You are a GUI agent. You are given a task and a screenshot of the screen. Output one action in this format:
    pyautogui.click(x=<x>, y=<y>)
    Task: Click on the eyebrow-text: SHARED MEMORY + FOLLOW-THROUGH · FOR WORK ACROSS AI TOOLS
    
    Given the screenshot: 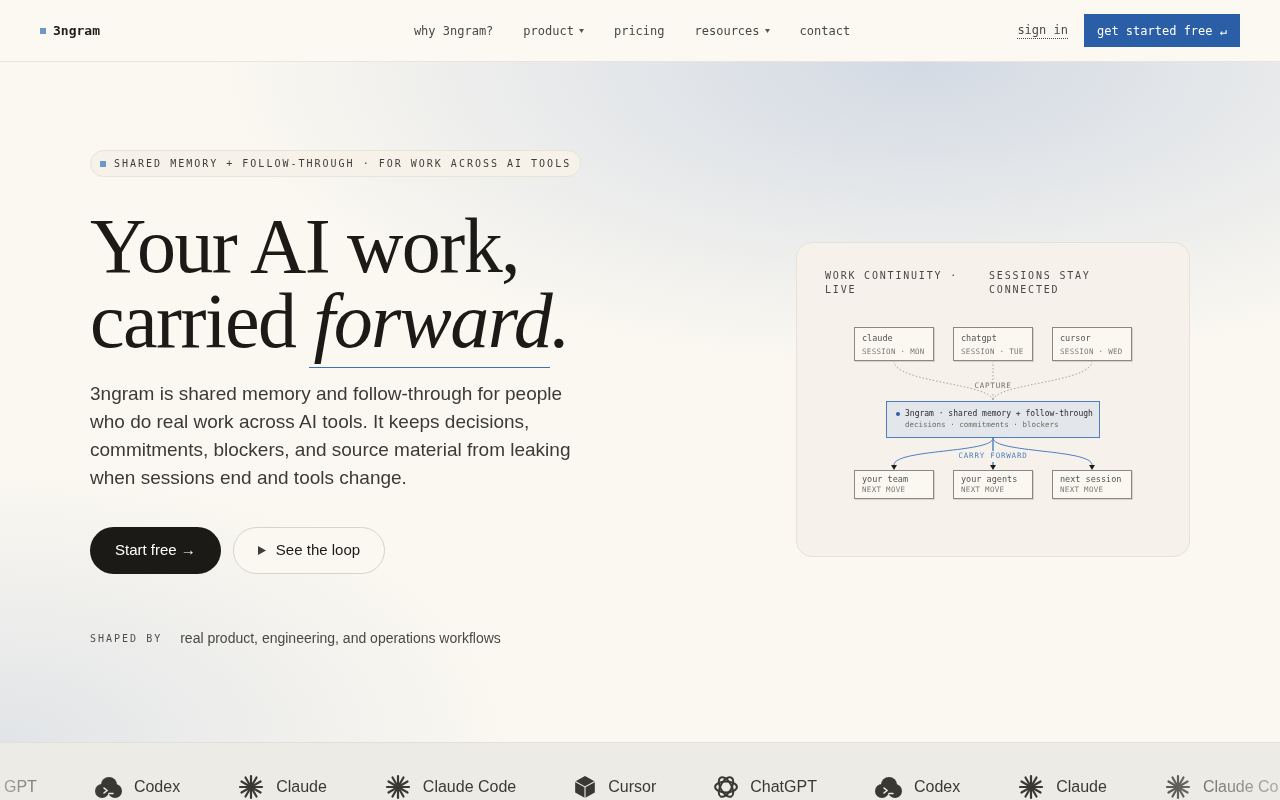 What is the action you would take?
    pyautogui.click(x=343, y=164)
    